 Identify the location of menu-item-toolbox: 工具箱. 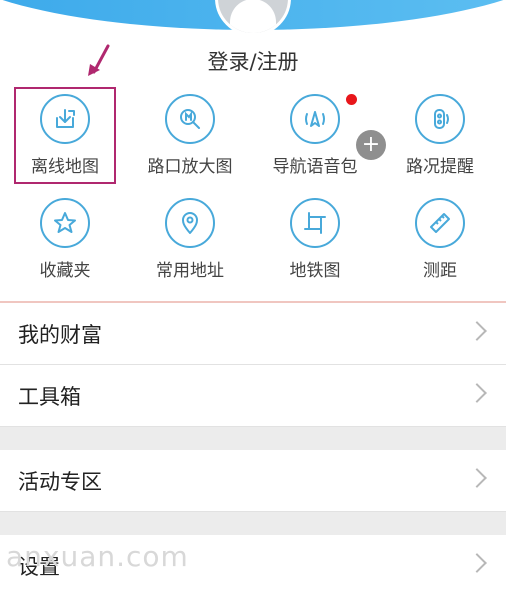
(253, 396).